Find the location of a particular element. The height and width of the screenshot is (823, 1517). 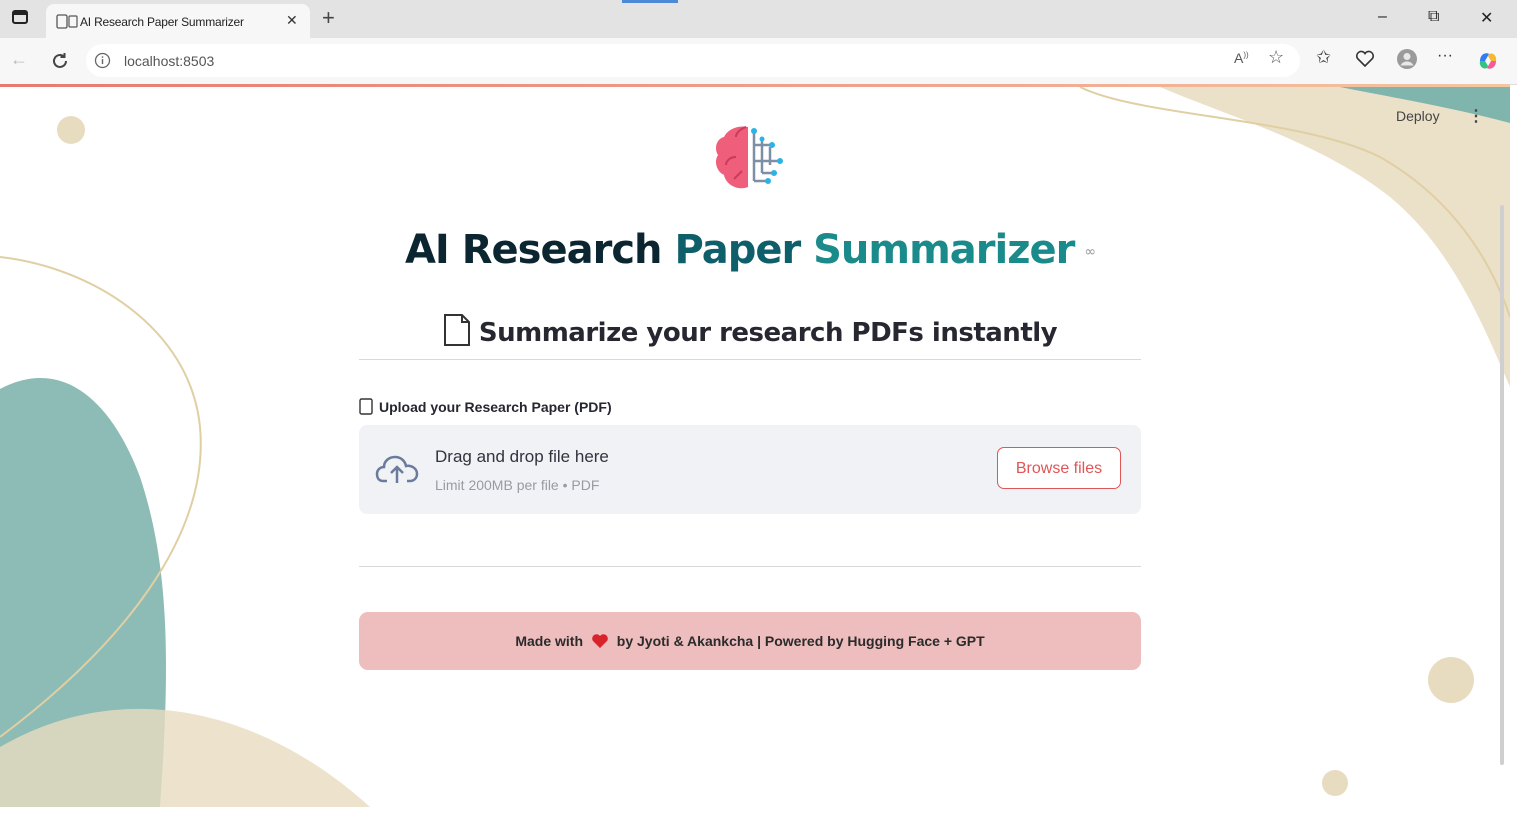

scrollbar is located at coordinates (1502, 485).